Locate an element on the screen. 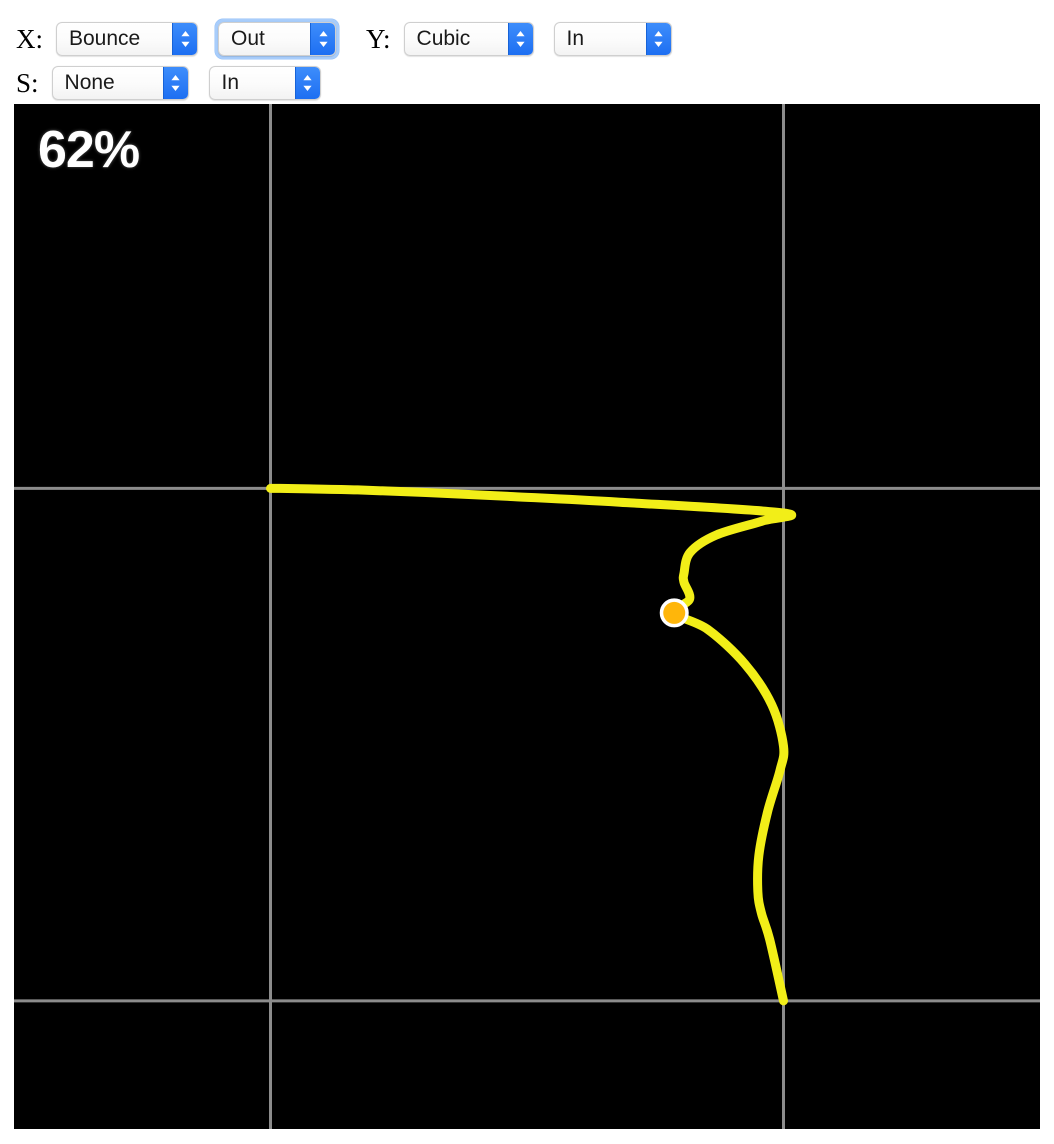  controls-row-s: S: None In is located at coordinates (527, 83).